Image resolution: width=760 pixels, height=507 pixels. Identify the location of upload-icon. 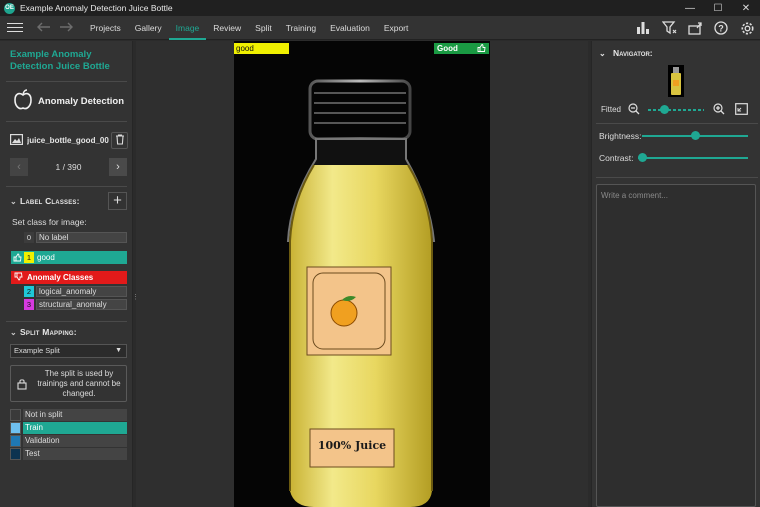
(695, 28).